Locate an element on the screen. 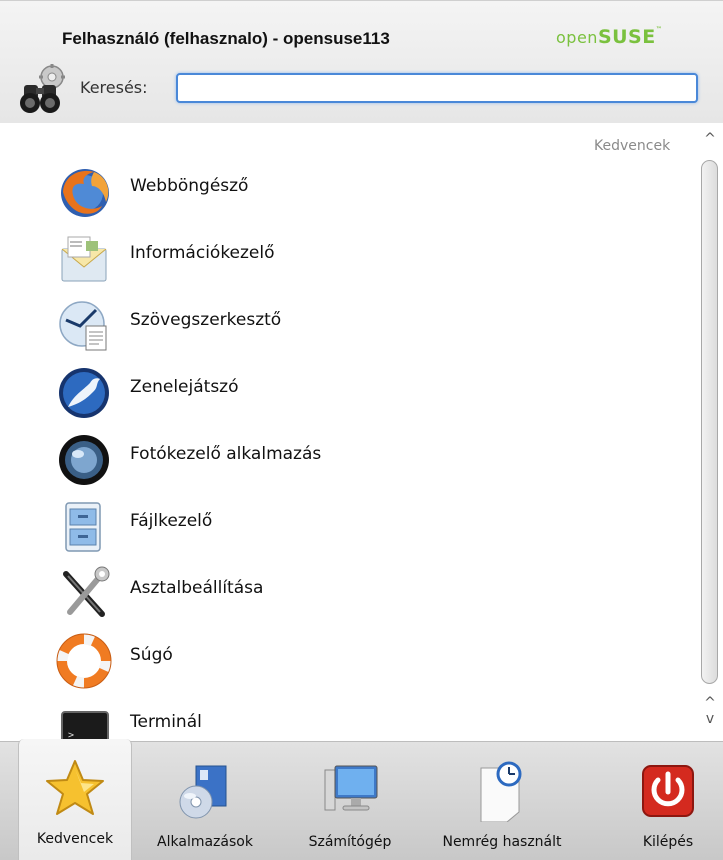 The width and height of the screenshot is (723, 860). list-item-desktop-settings: Asztalbeállítása is located at coordinates (356, 593).